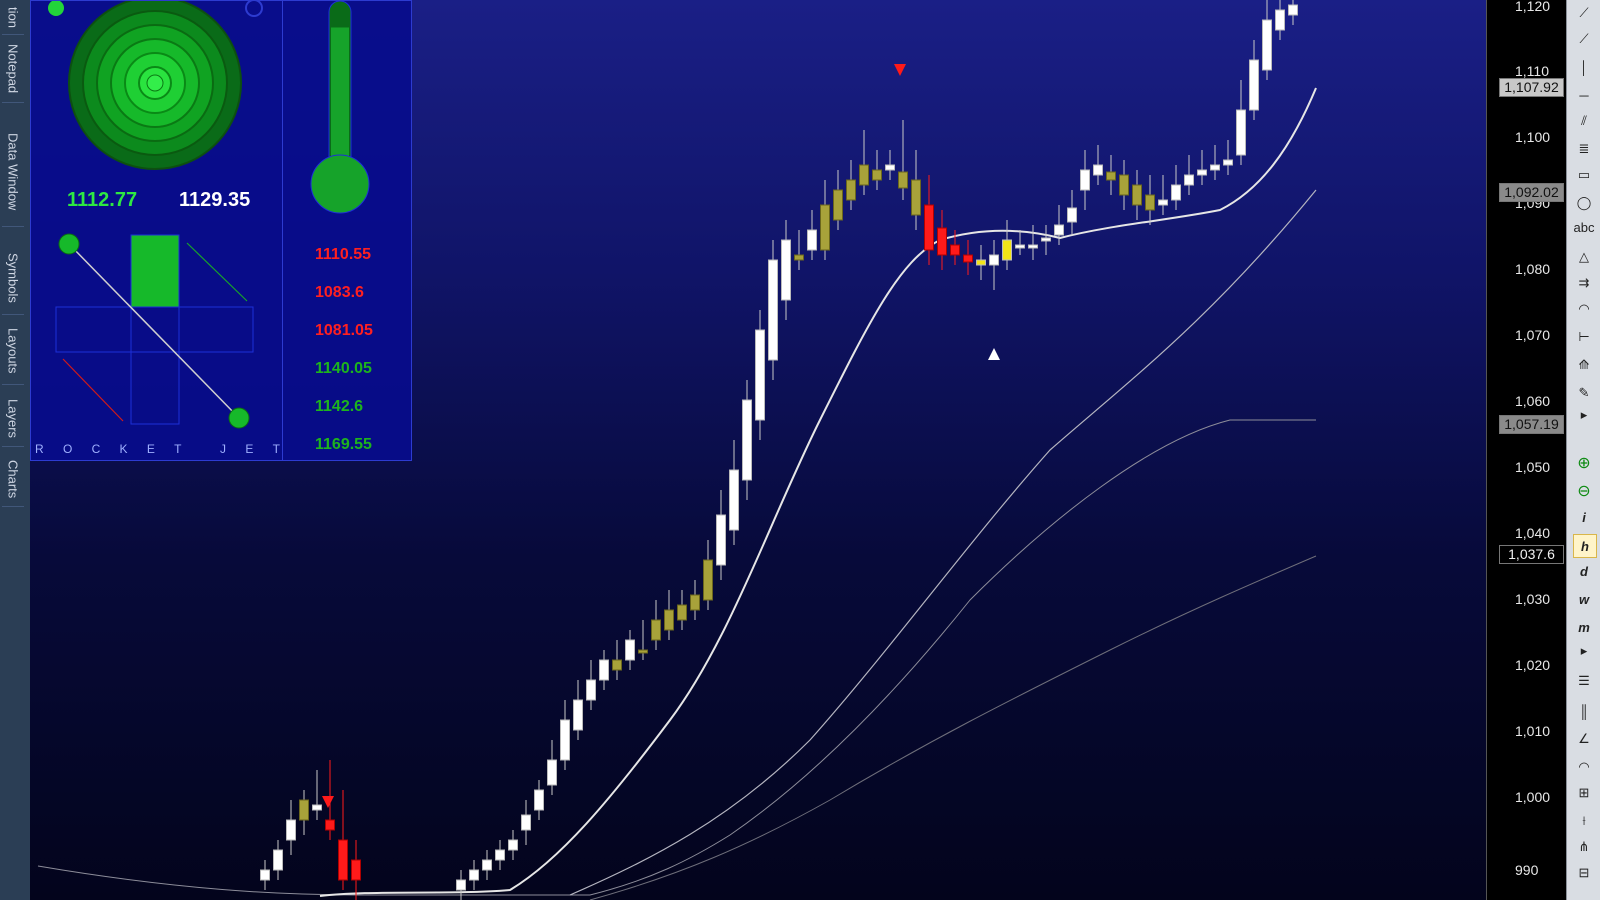 The image size is (1600, 900). I want to click on bars-icon: ║, so click(1584, 711).